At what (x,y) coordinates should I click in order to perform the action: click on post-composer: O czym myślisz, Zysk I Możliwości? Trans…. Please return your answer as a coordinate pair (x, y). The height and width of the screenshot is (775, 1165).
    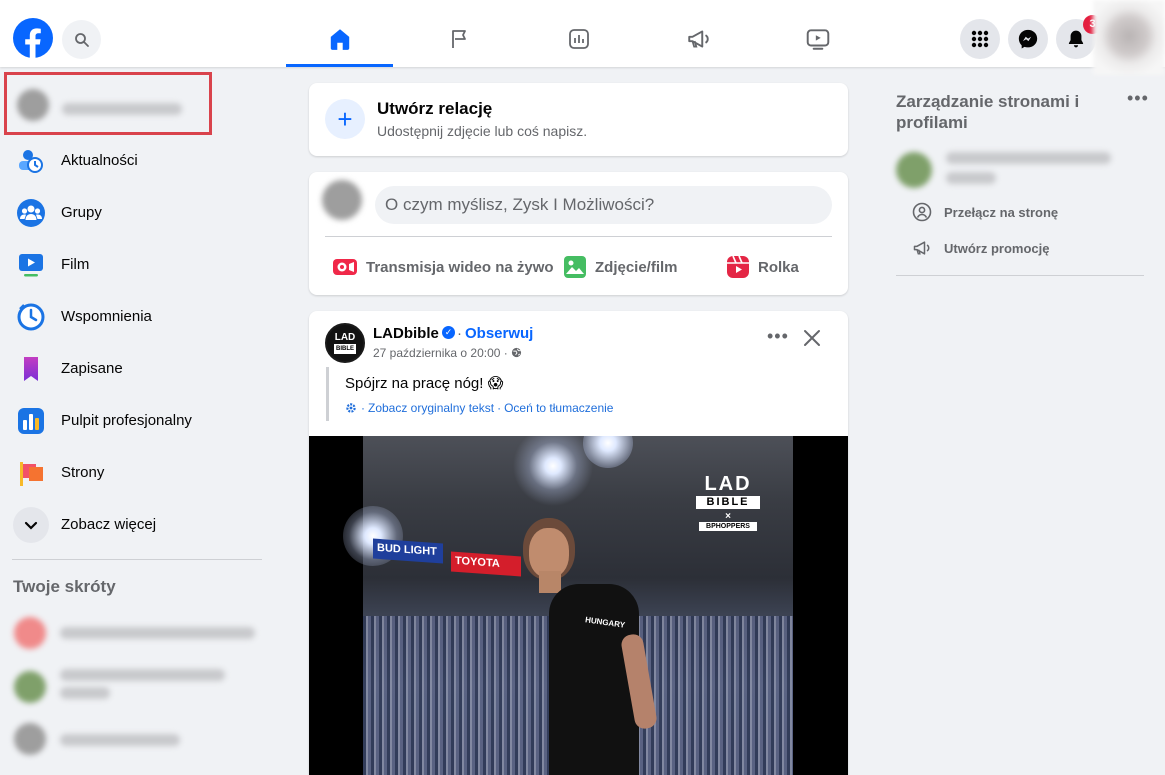
    Looking at the image, I should click on (578, 233).